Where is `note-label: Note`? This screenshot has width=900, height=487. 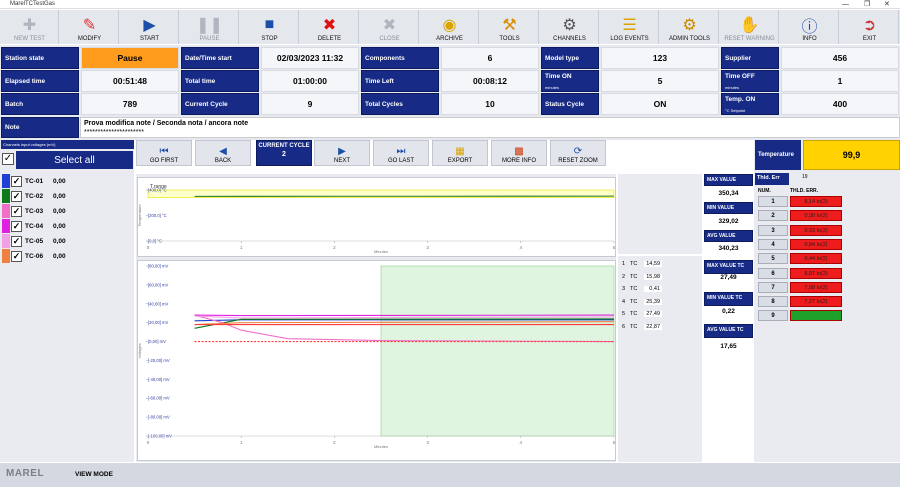 note-label: Note is located at coordinates (40, 127).